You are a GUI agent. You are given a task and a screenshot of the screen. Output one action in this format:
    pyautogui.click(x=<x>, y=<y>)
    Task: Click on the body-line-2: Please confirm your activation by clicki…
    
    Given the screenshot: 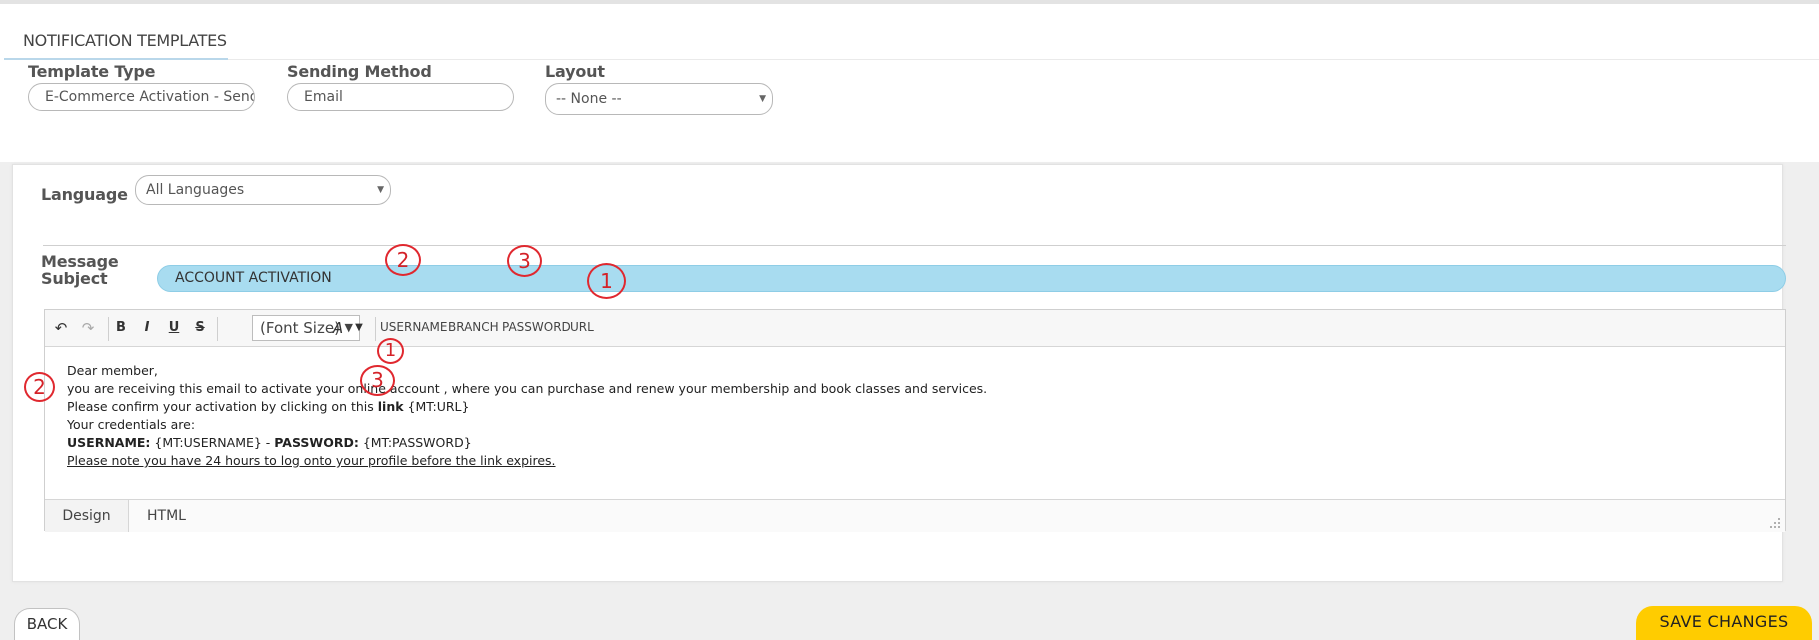 What is the action you would take?
    pyautogui.click(x=917, y=407)
    